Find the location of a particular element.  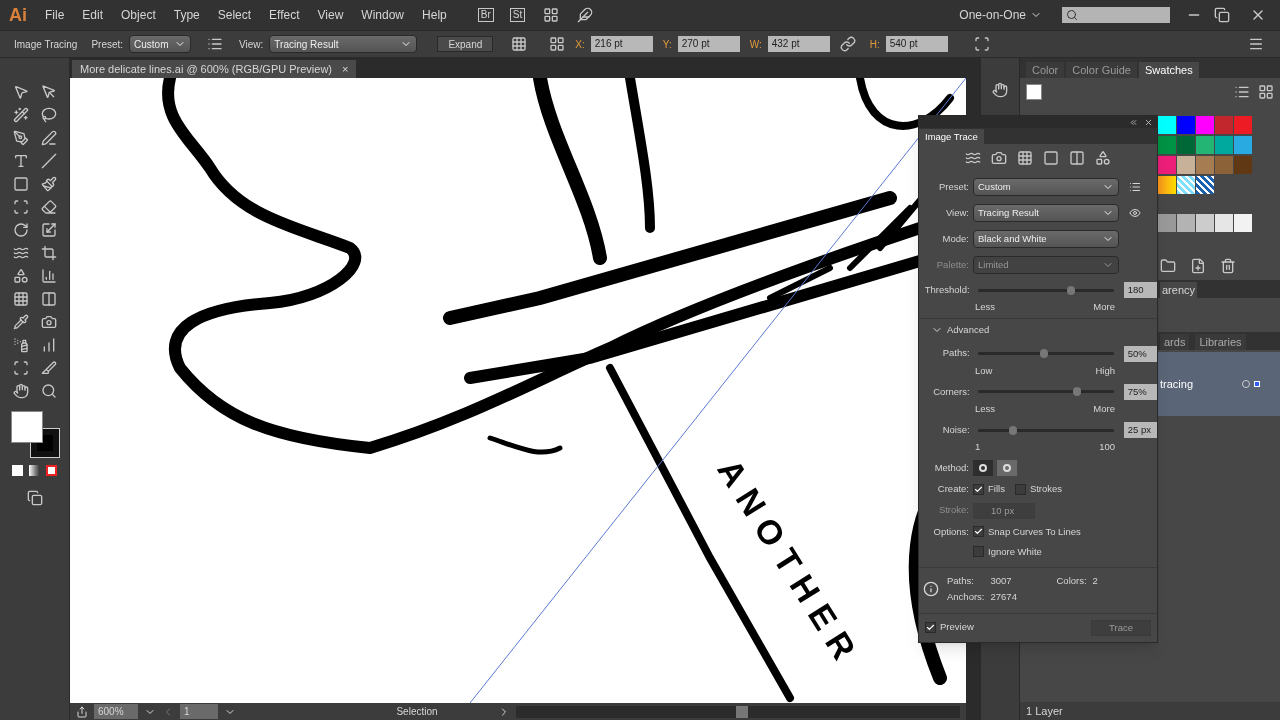

direct-selection-arrow-icon is located at coordinates (48, 92).